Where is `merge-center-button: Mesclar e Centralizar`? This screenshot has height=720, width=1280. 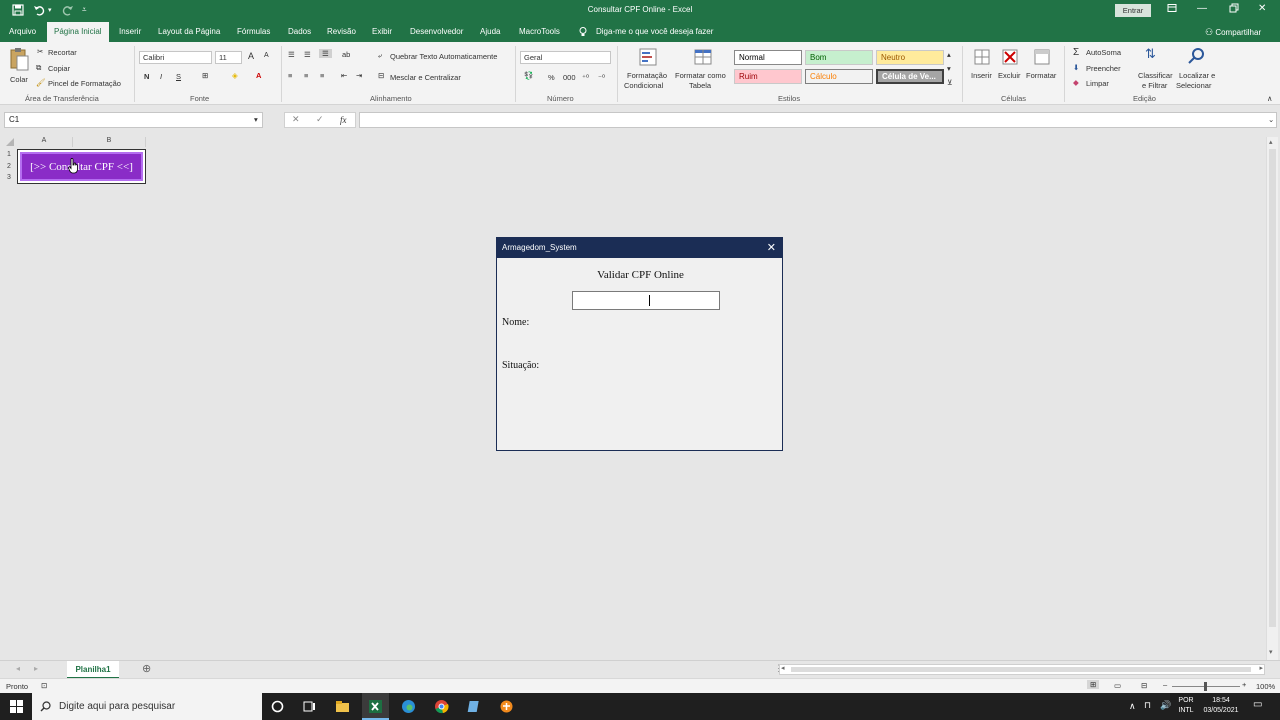
merge-center-button: Mesclar e Centralizar is located at coordinates (425, 77).